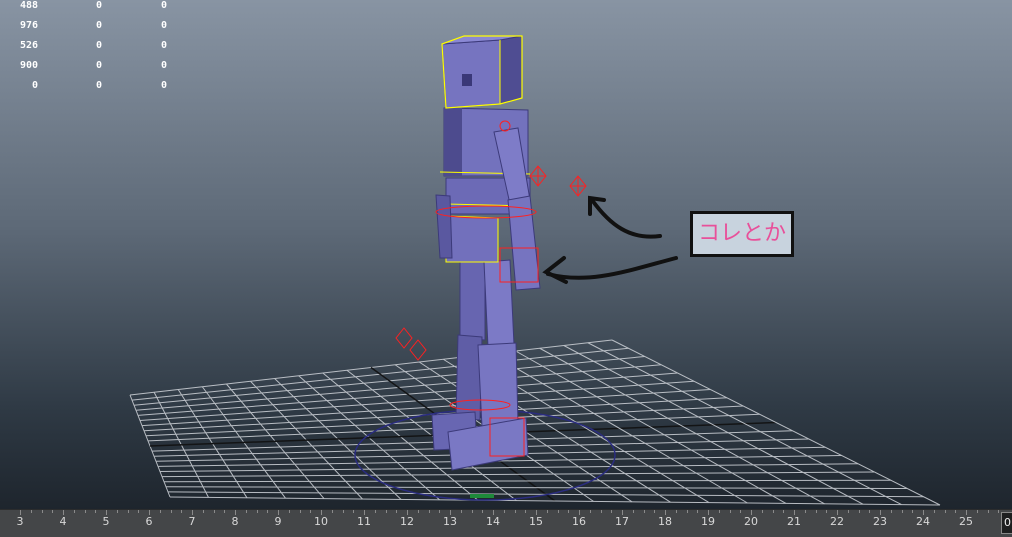 This screenshot has width=1012, height=537. What do you see at coordinates (321, 521) in the screenshot?
I see `timeline-tick-label: 10` at bounding box center [321, 521].